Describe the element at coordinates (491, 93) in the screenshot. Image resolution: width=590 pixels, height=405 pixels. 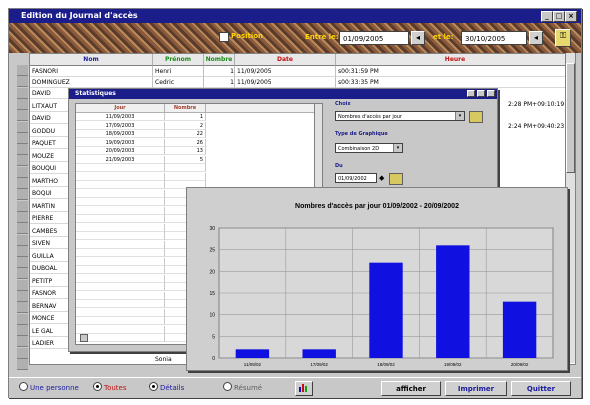
I see `stats-close-button` at that location.